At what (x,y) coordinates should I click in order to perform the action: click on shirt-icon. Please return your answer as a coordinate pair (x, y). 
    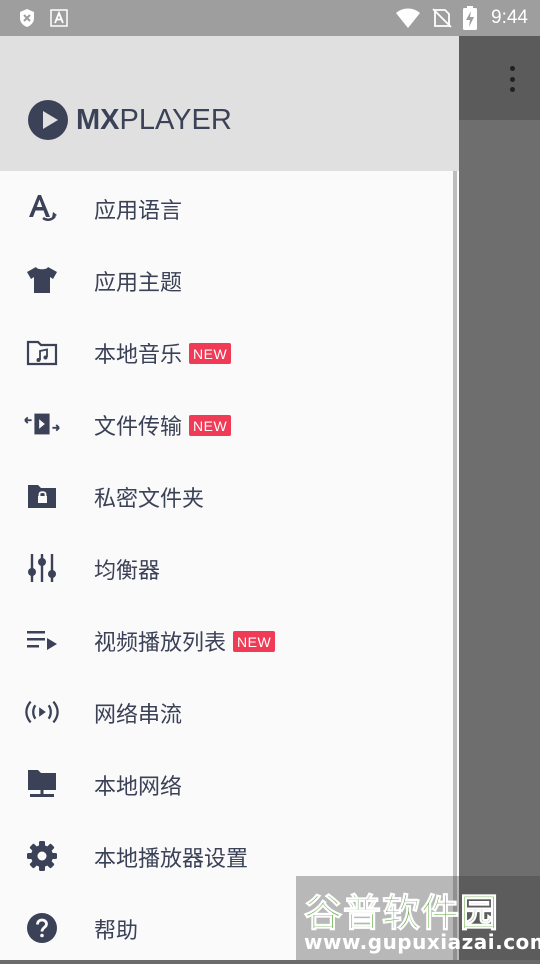
    Looking at the image, I should click on (42, 280).